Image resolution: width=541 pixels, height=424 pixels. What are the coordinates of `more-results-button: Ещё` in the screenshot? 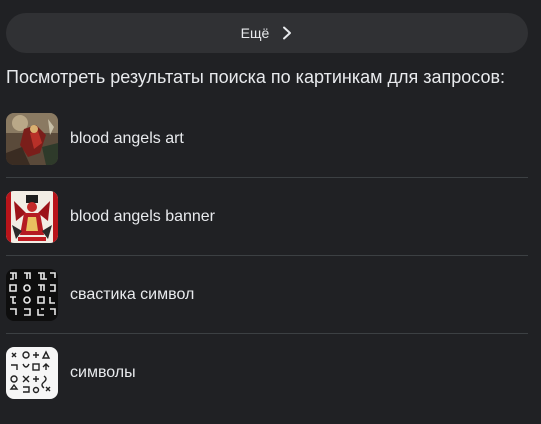 It's located at (267, 33).